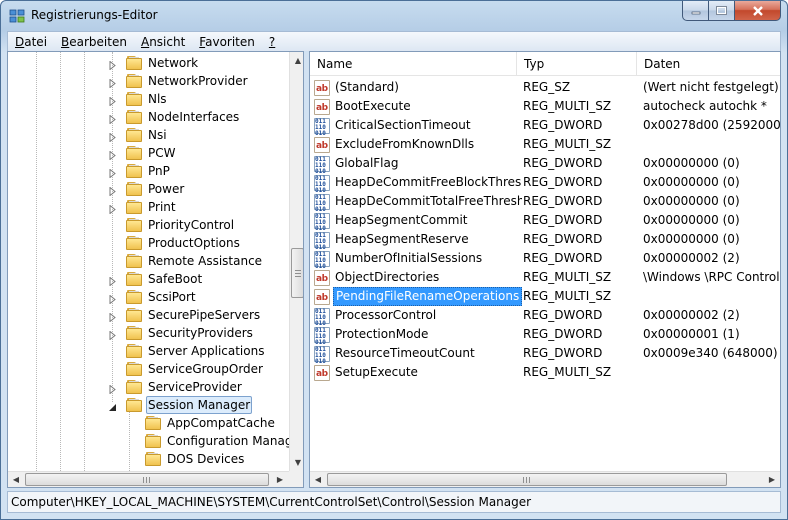 The height and width of the screenshot is (520, 788). I want to click on tree-item: Session Manager, so click(189, 405).